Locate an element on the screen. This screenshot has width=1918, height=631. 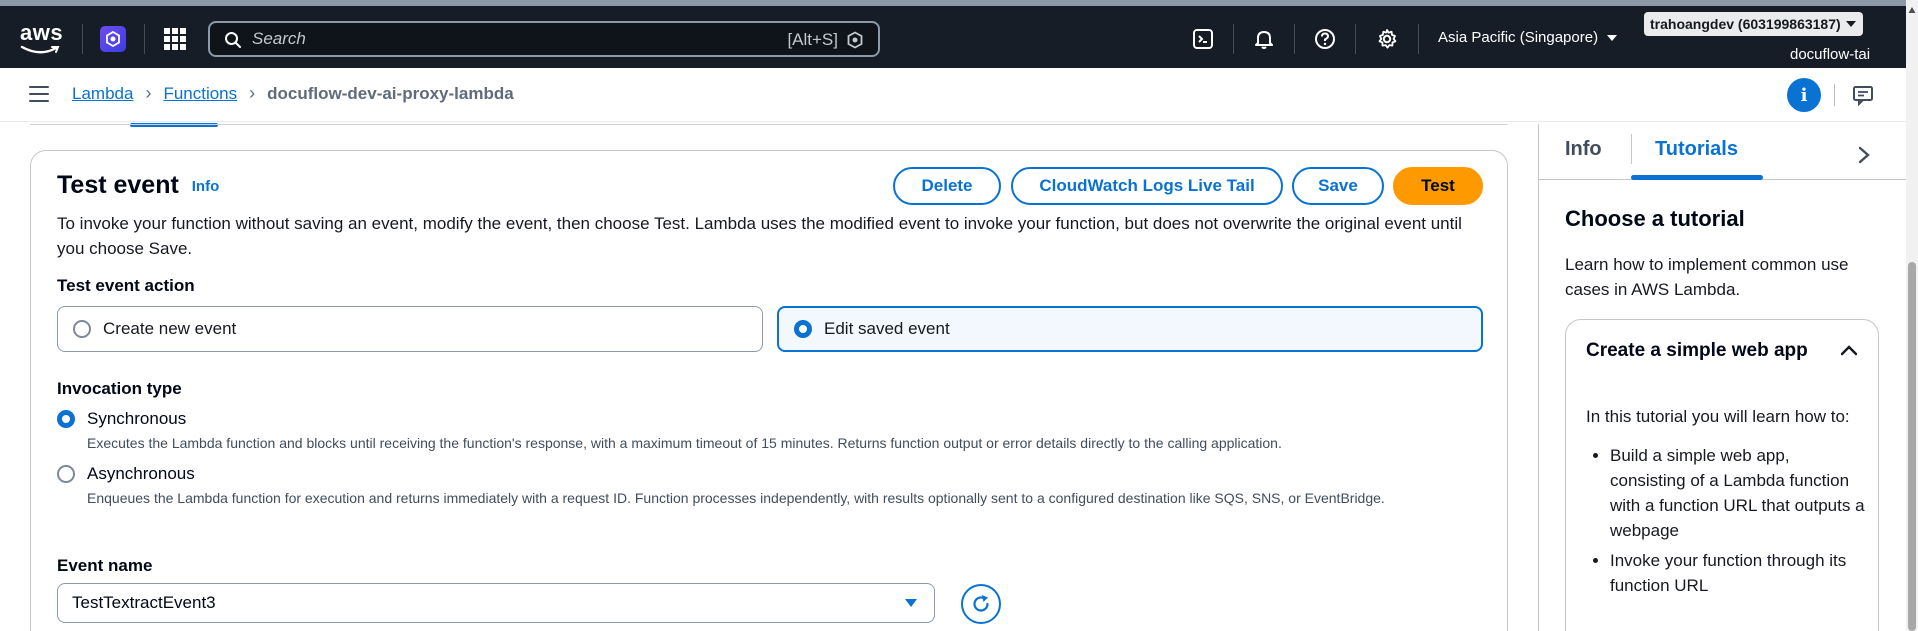
test-button: Test is located at coordinates (1438, 186).